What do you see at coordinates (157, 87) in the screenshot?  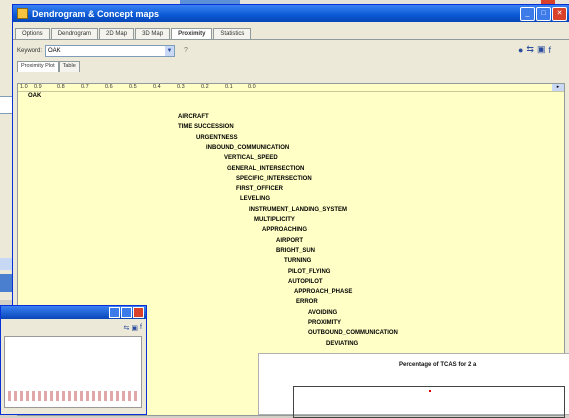 I see `scale-tick-label: 0.4` at bounding box center [157, 87].